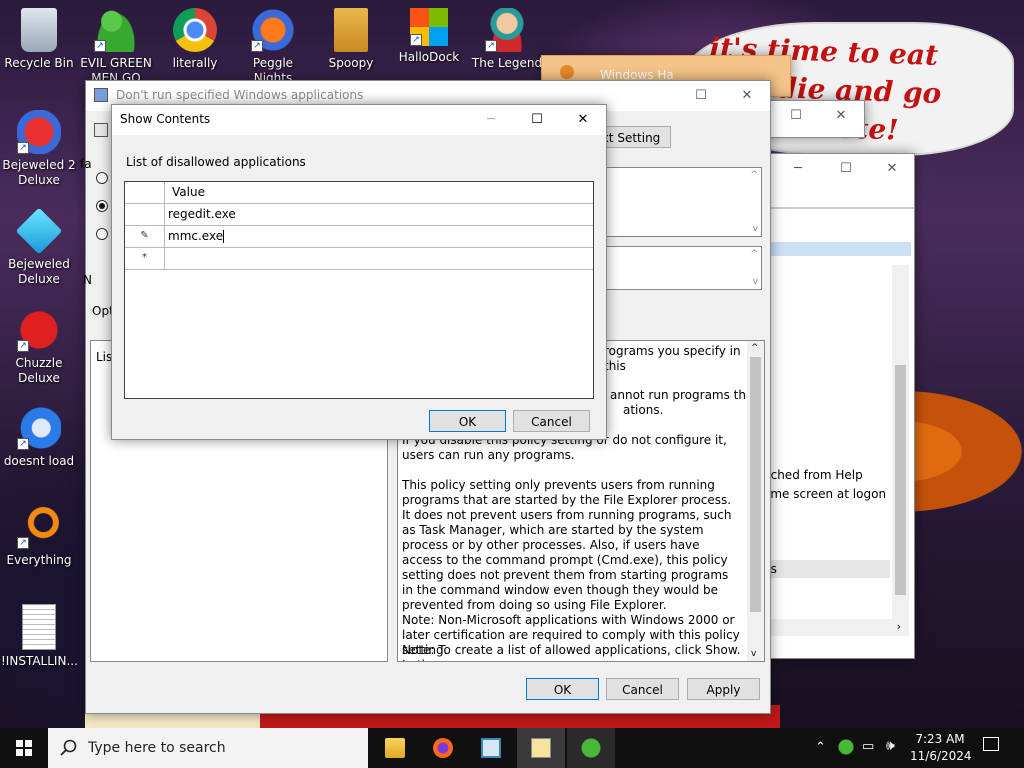  I want to click on background-window: ☐ ✕, so click(812, 119).